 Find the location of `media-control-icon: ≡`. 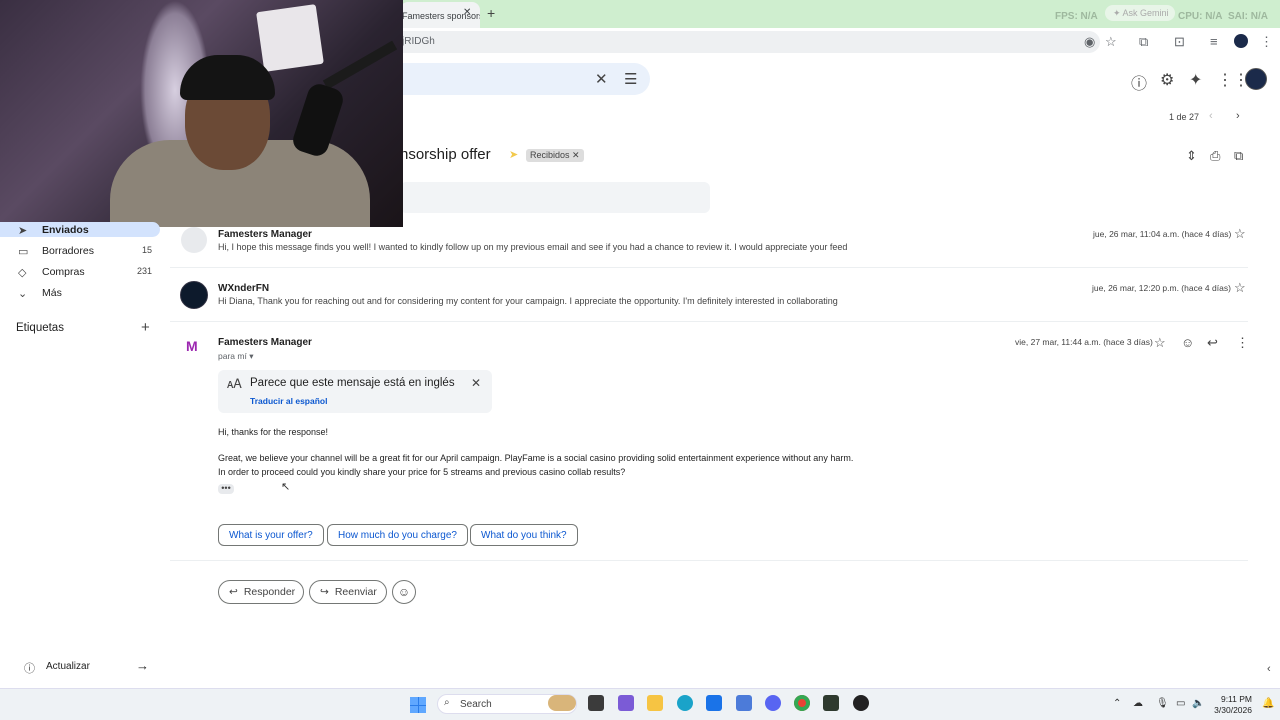

media-control-icon: ≡ is located at coordinates (1214, 41).